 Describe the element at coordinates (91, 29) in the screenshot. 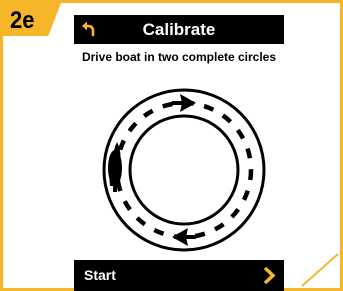

I see `back-arrow-icon` at that location.